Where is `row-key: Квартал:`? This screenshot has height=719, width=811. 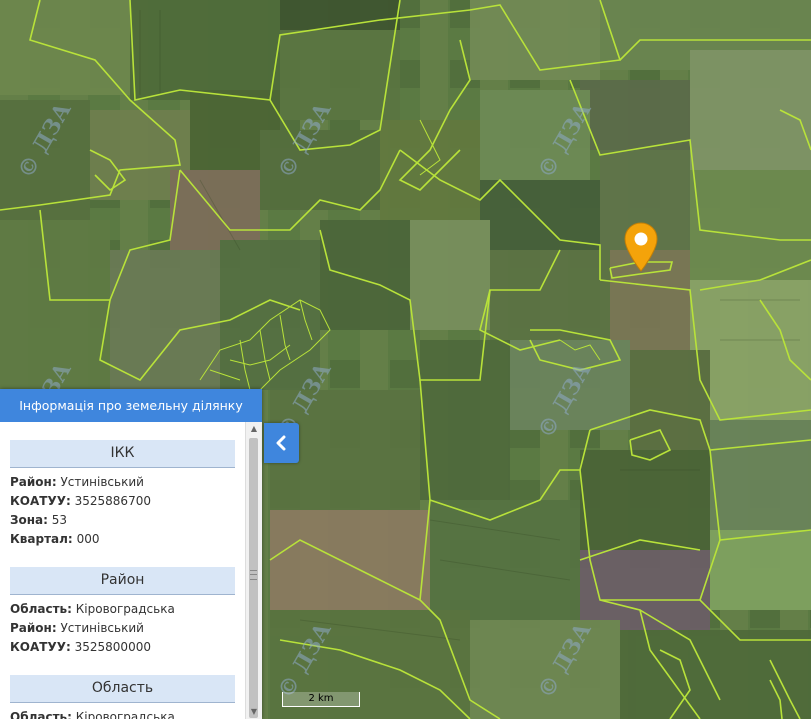
row-key: Квартал: is located at coordinates (41, 539).